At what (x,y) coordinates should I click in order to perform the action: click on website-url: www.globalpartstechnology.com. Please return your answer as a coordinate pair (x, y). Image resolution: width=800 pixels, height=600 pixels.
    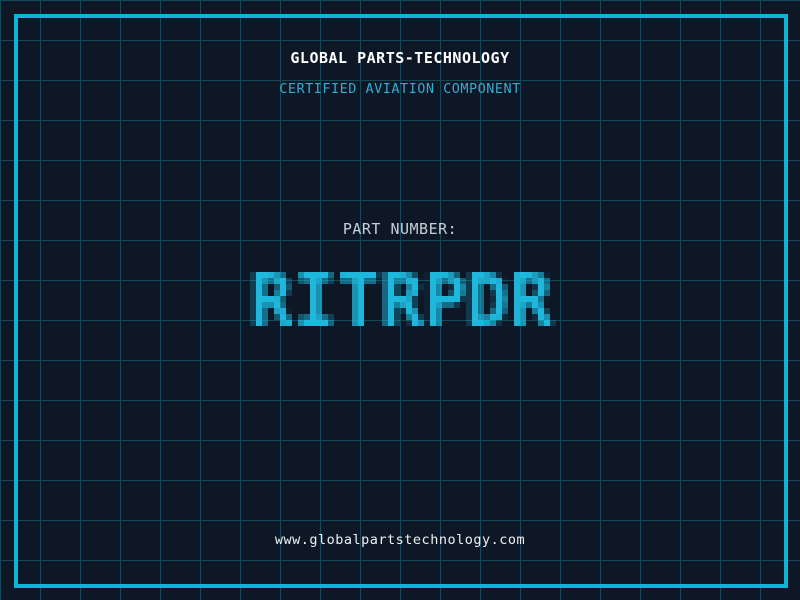
    Looking at the image, I should click on (400, 540).